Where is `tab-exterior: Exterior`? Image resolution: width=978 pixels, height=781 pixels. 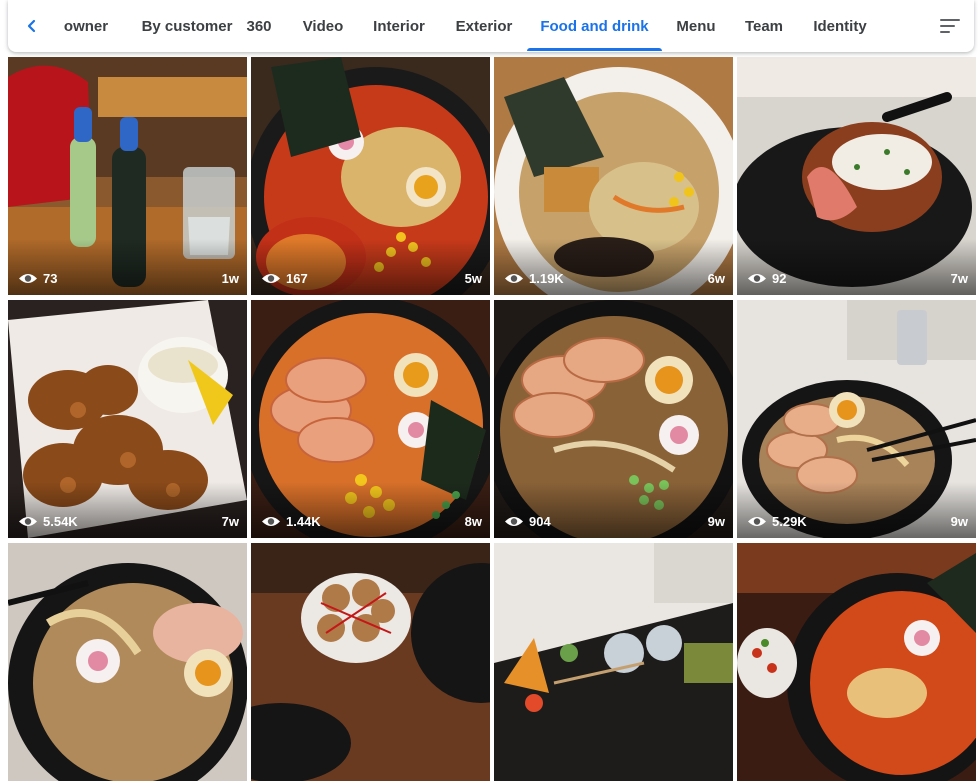 tab-exterior: Exterior is located at coordinates (484, 26).